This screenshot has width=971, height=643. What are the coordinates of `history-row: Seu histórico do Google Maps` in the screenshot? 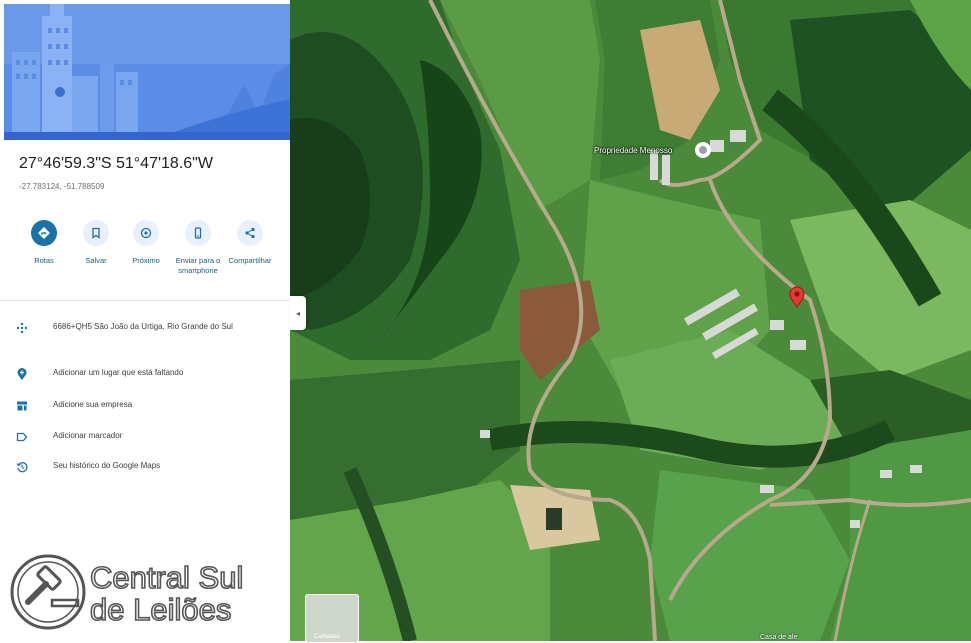 It's located at (146, 467).